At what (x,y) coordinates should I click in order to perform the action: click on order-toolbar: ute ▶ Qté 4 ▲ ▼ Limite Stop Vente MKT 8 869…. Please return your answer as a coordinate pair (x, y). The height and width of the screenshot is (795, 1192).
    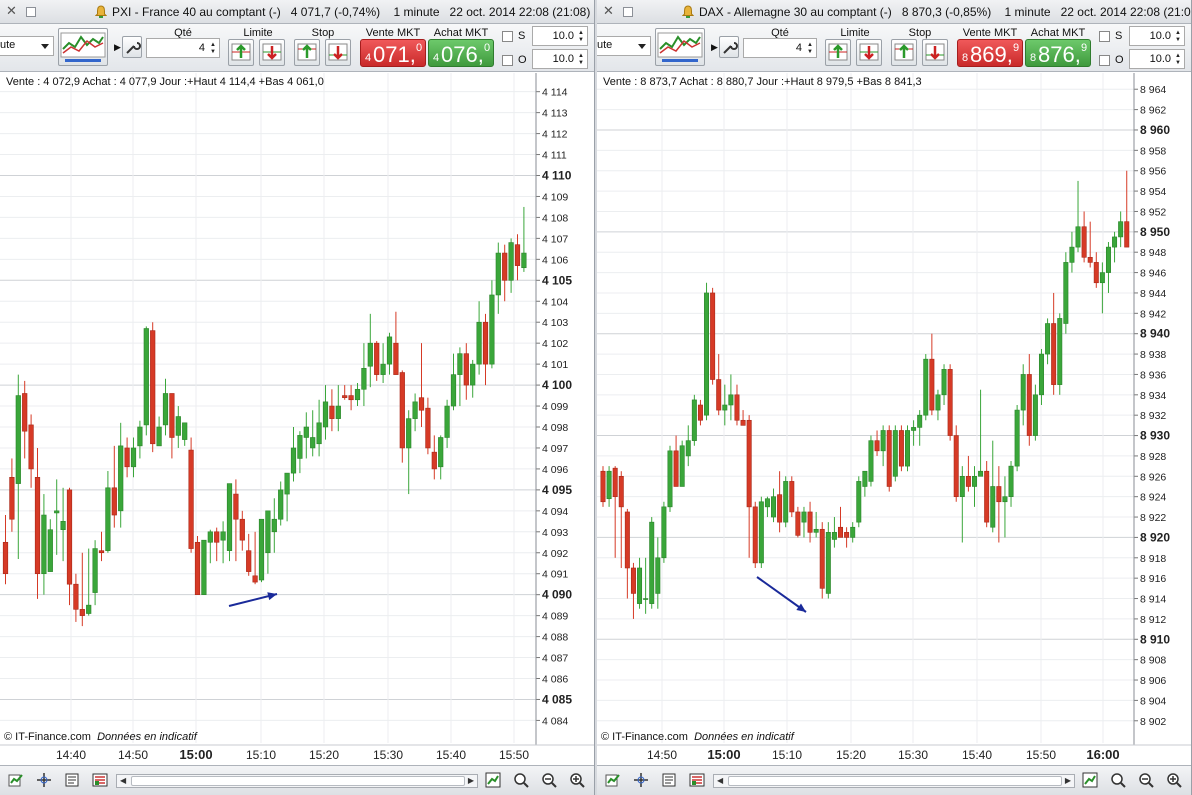
    Looking at the image, I should click on (894, 48).